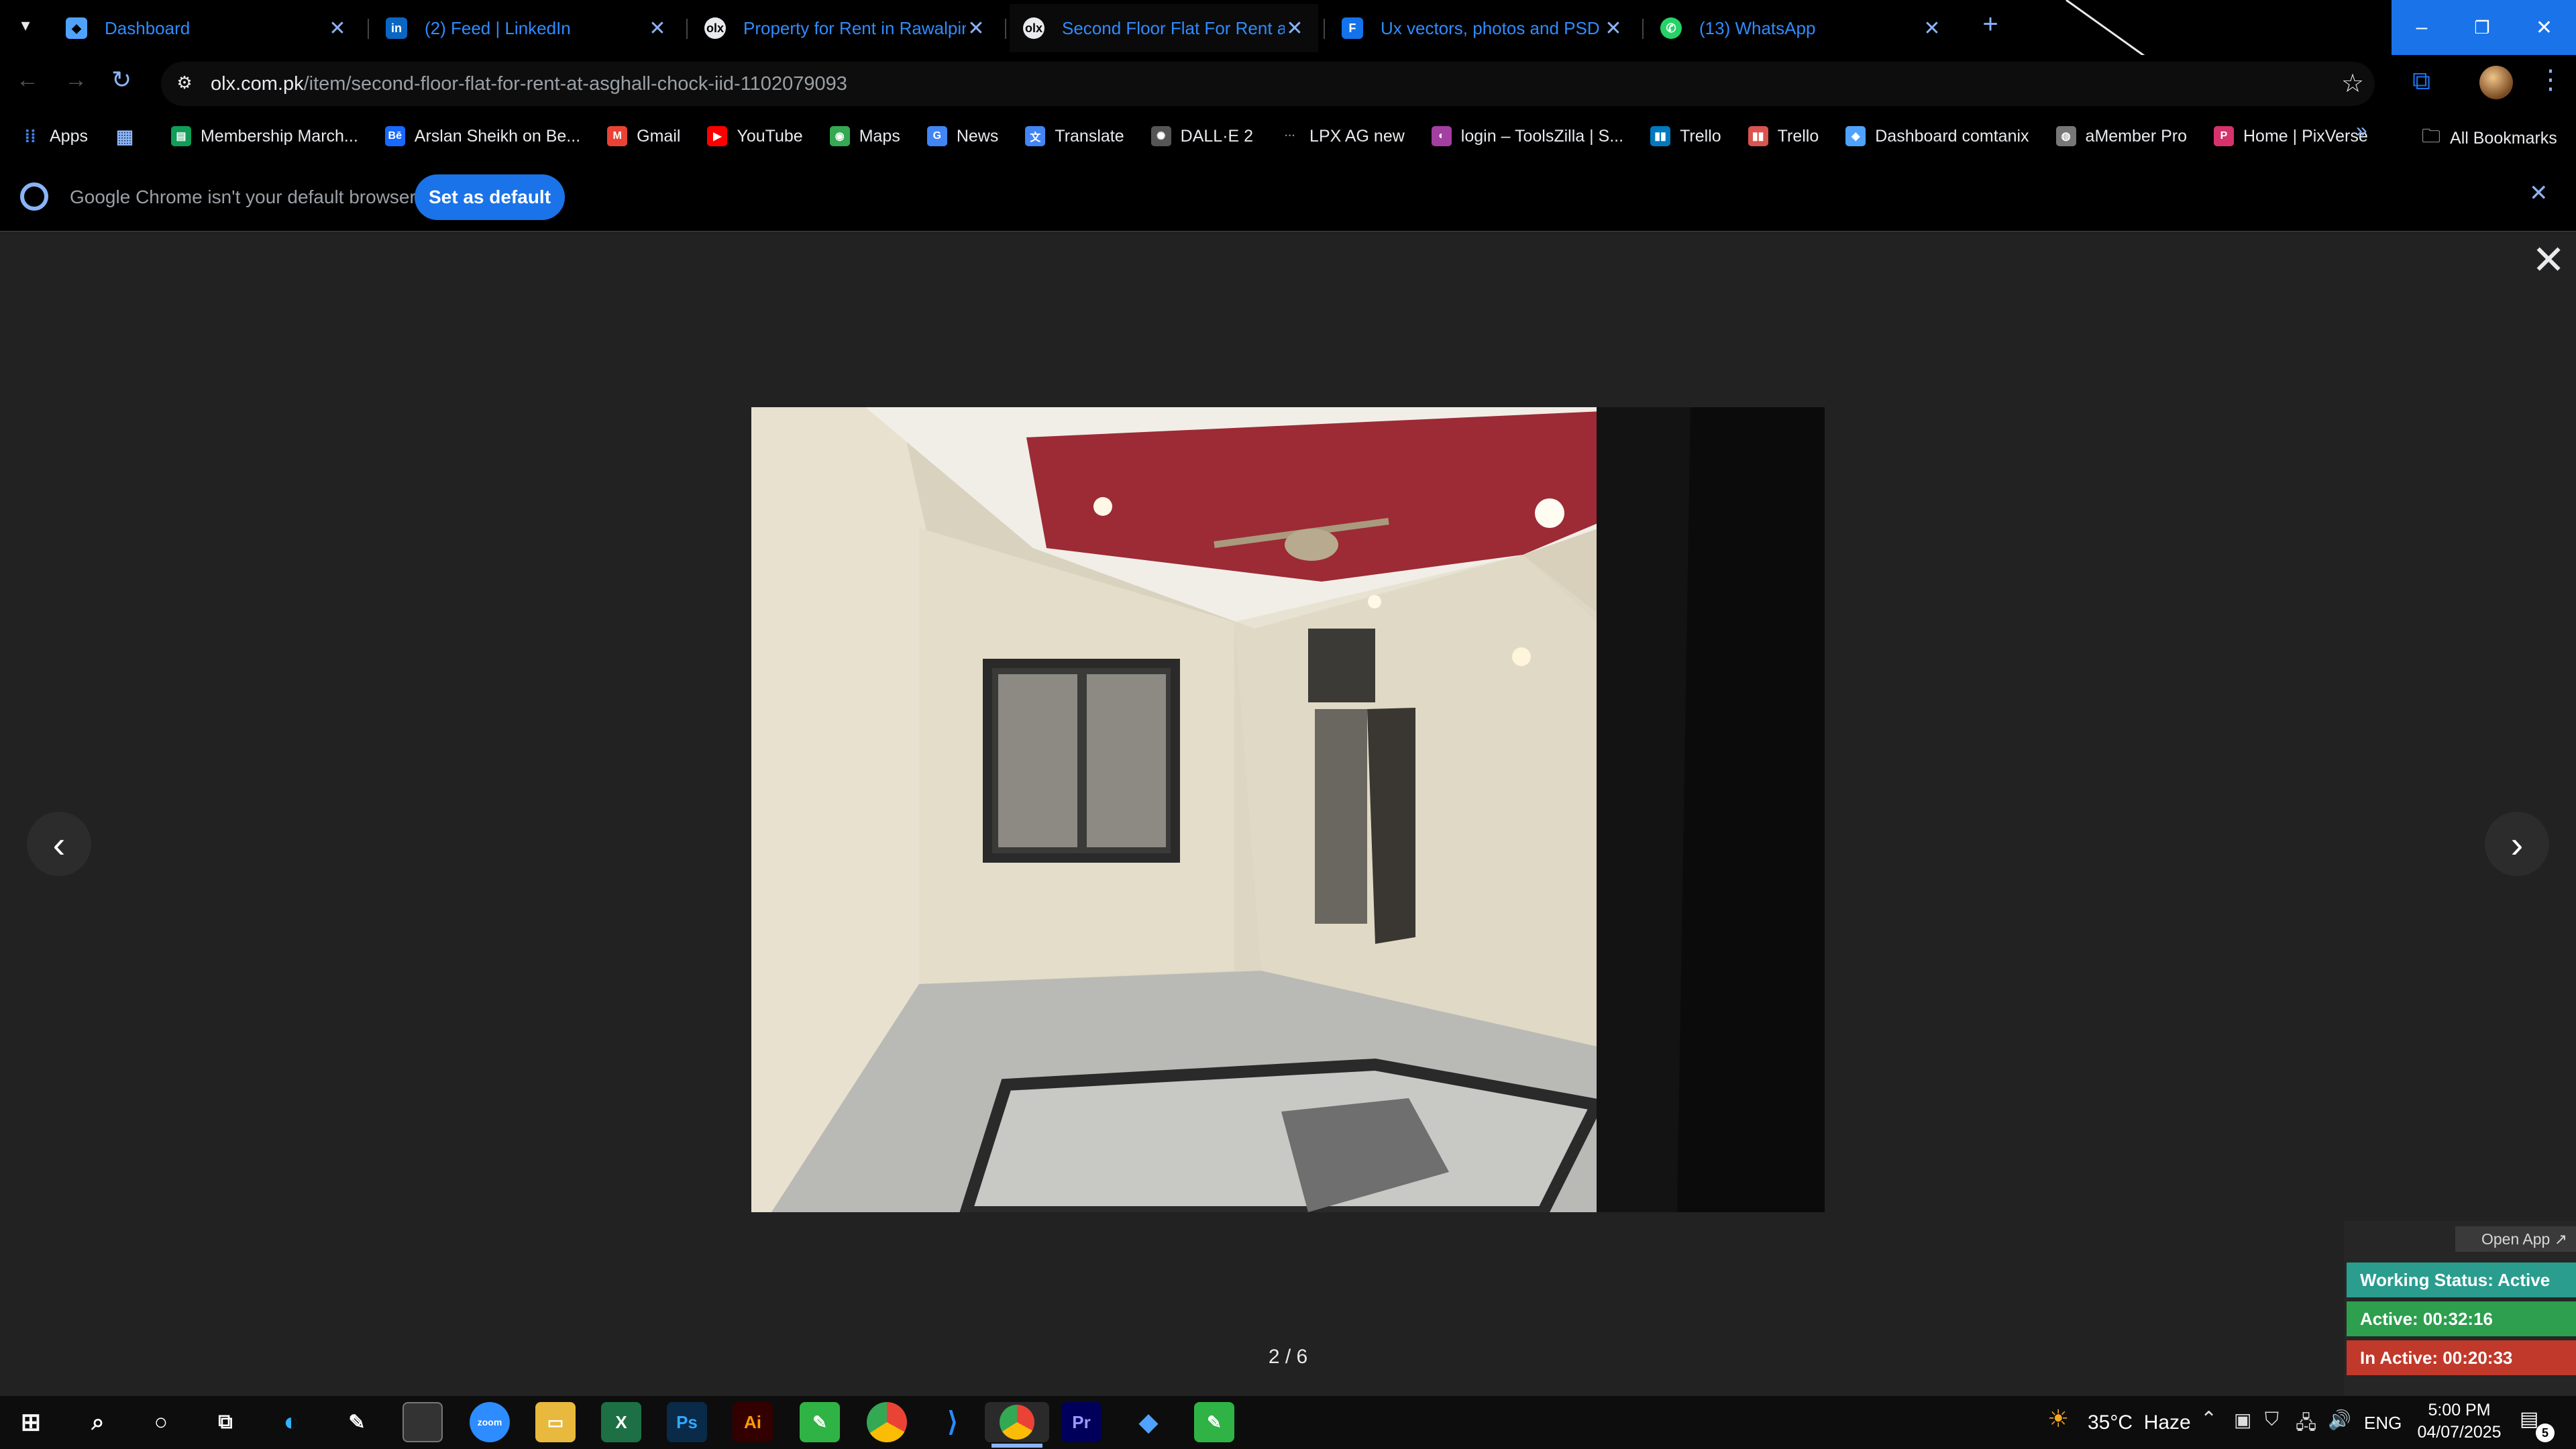 Image resolution: width=2576 pixels, height=1449 pixels. What do you see at coordinates (2352, 83) in the screenshot?
I see `bookmark-star-icon: ☆` at bounding box center [2352, 83].